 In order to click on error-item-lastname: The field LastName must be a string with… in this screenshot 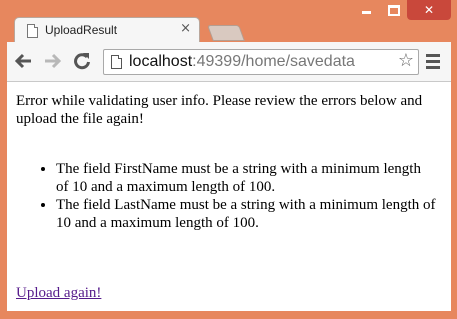, I will do `click(246, 214)`.